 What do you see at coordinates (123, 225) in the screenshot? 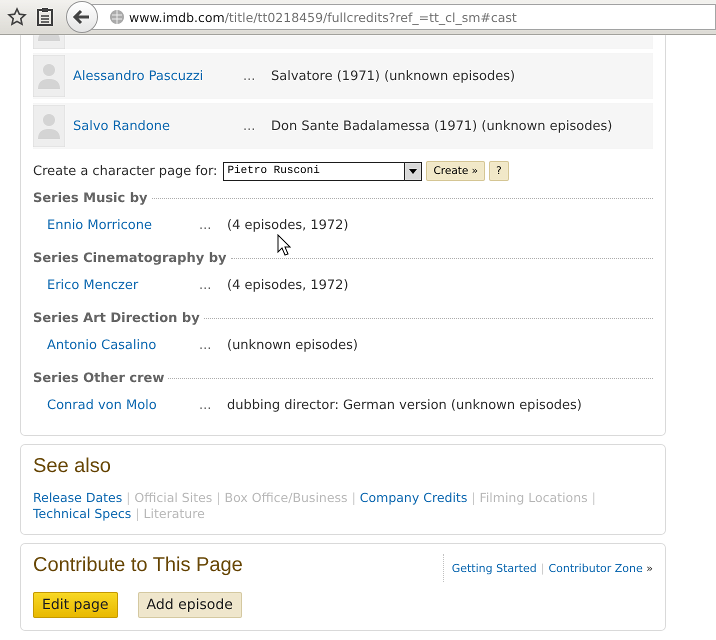
I see `crew-link: Ennio Morricone` at bounding box center [123, 225].